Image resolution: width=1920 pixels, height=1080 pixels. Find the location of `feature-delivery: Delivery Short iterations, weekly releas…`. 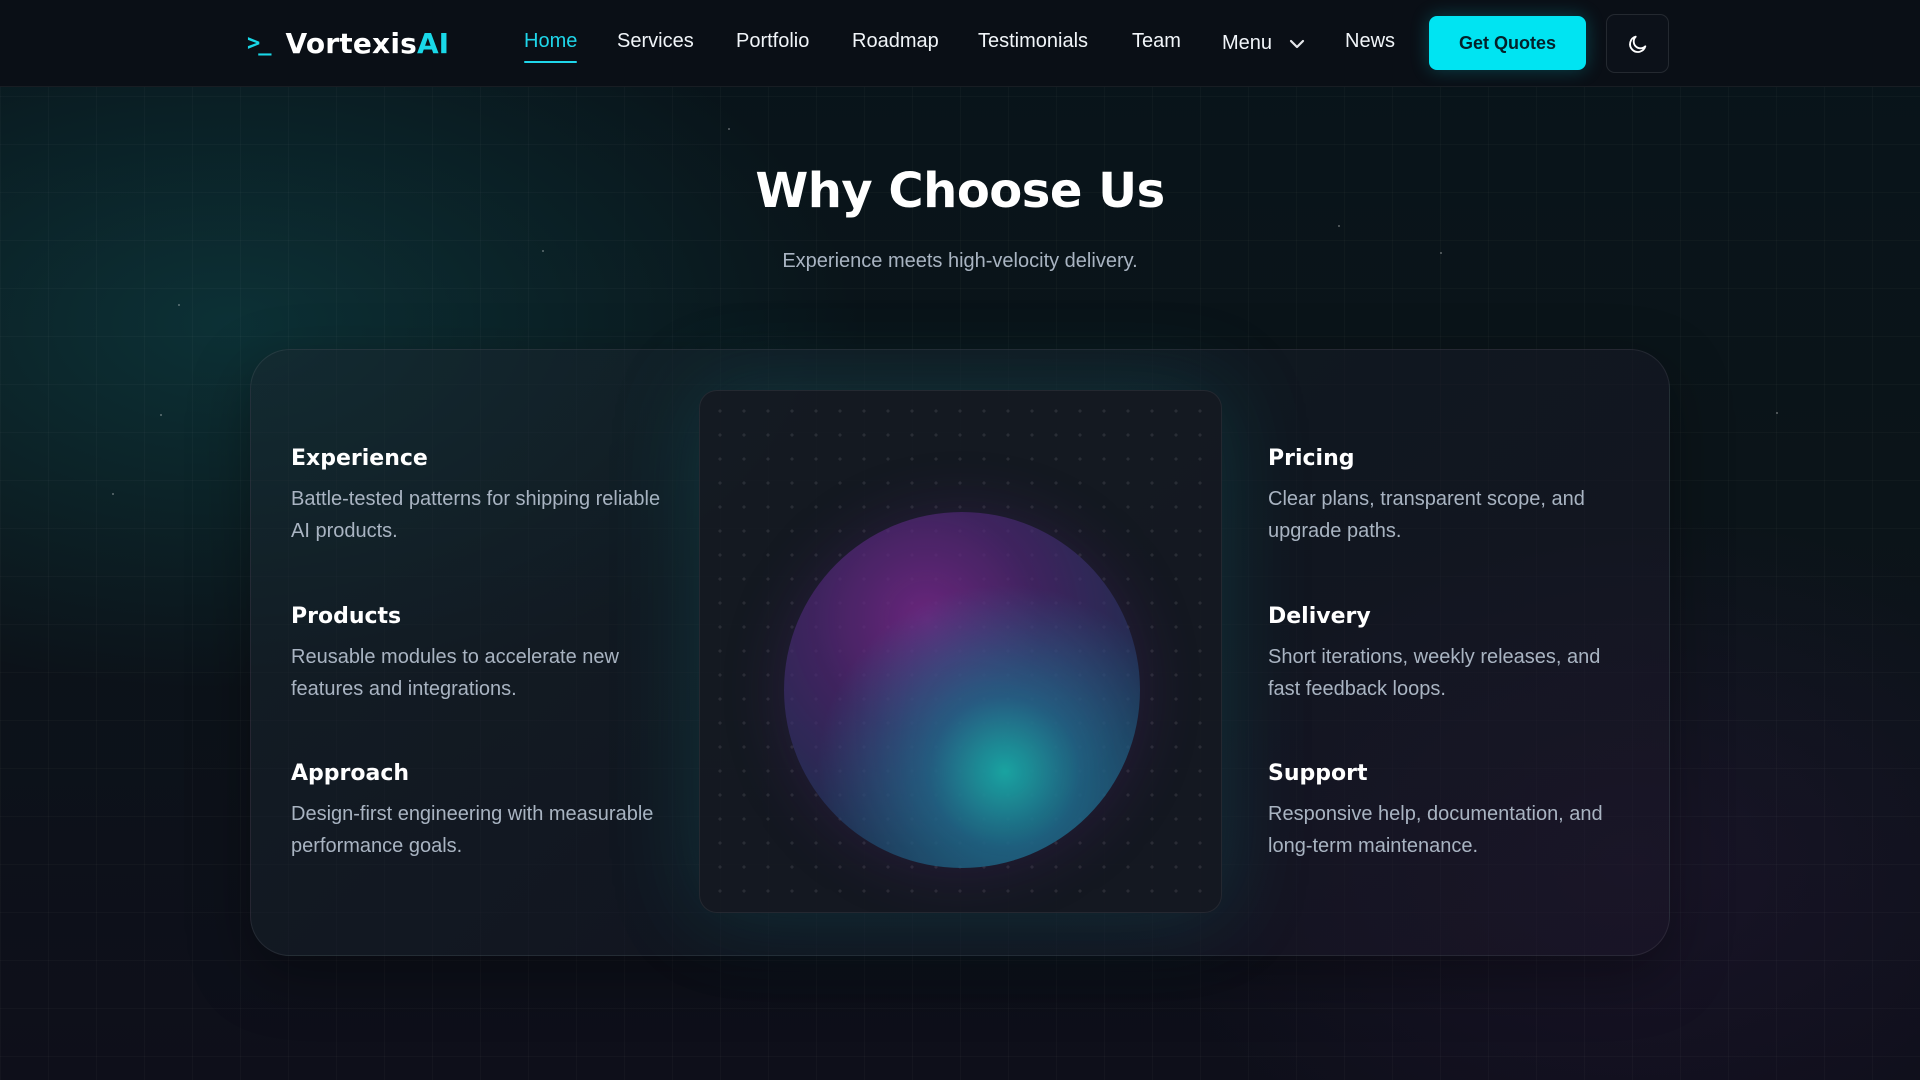

feature-delivery: Delivery Short iterations, weekly releas… is located at coordinates (1453, 654).